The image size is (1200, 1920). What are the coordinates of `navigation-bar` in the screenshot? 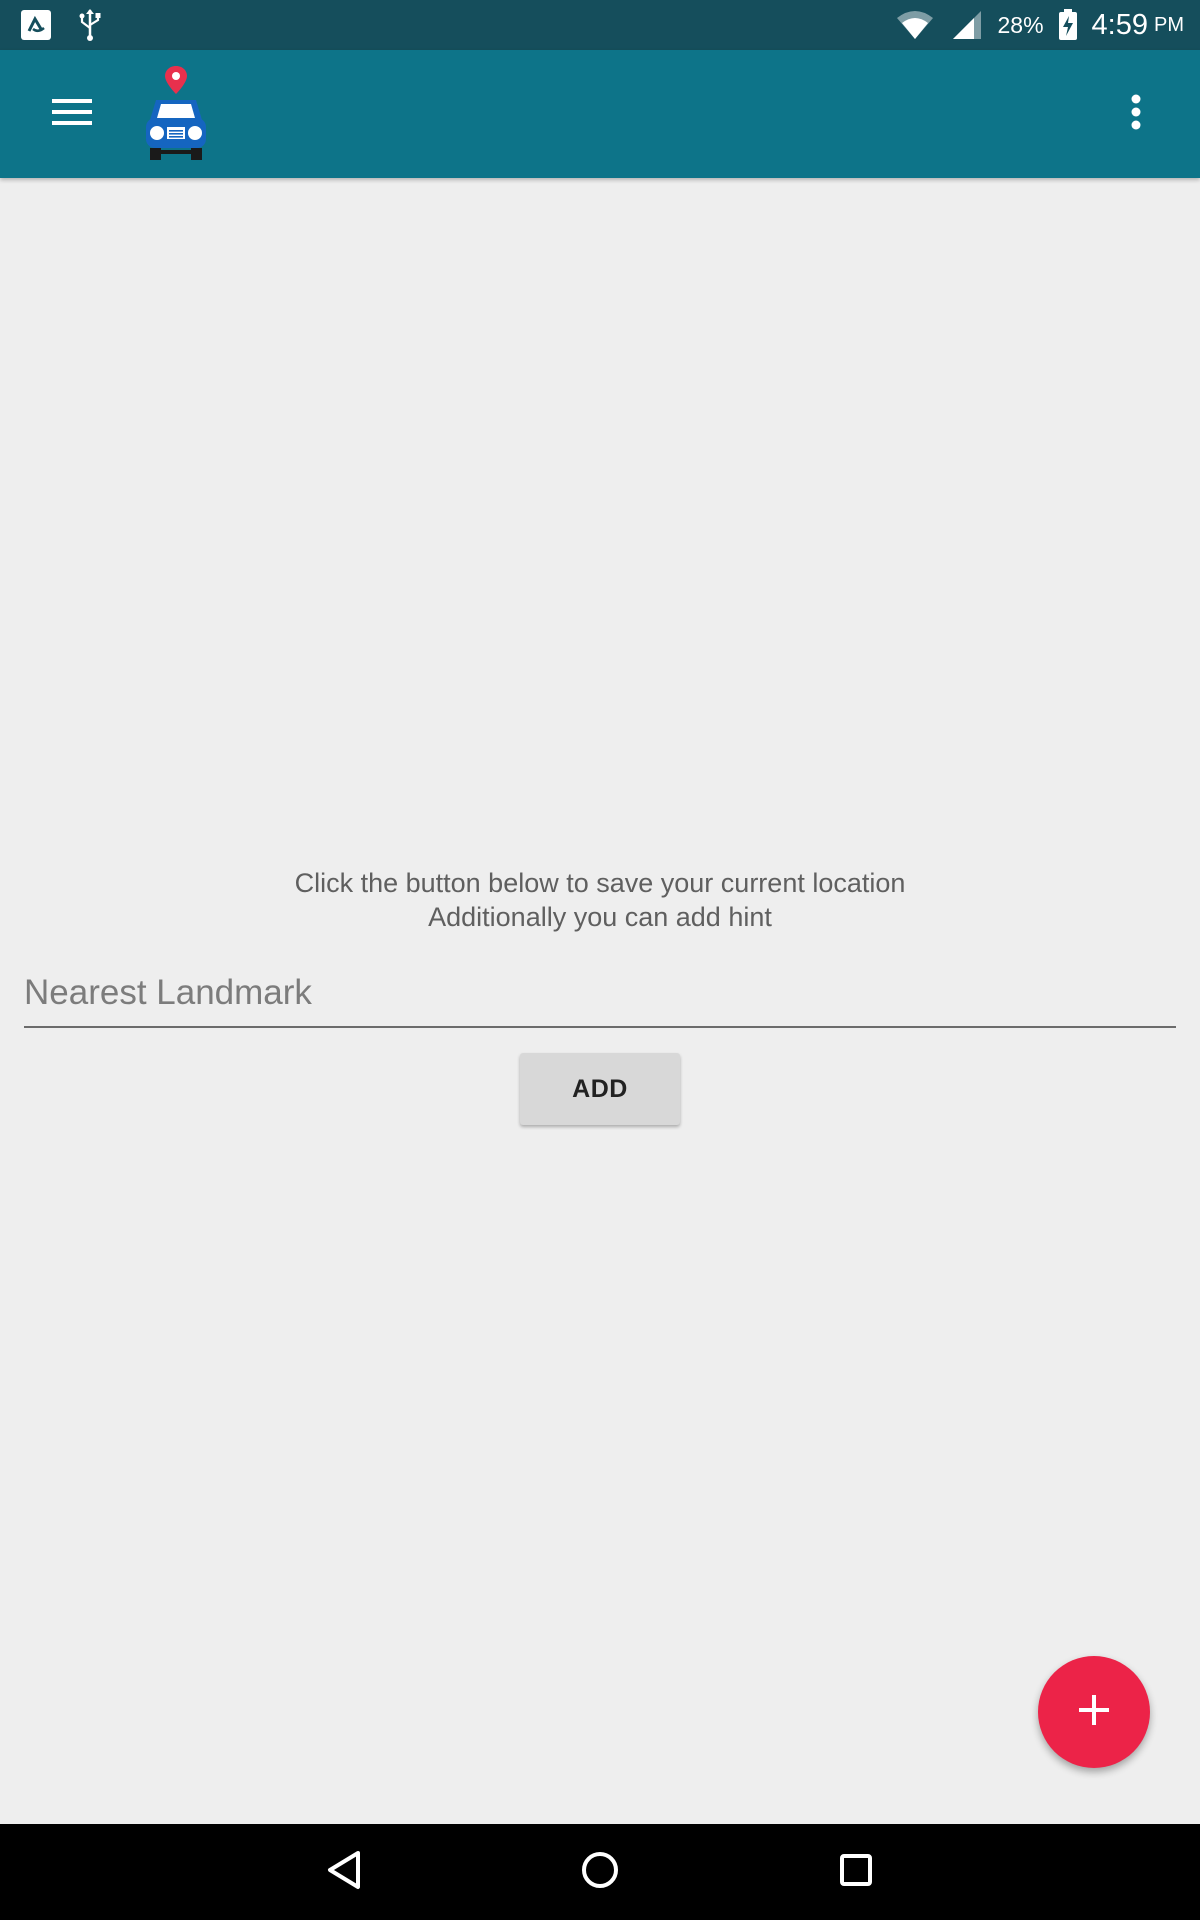 It's located at (600, 1872).